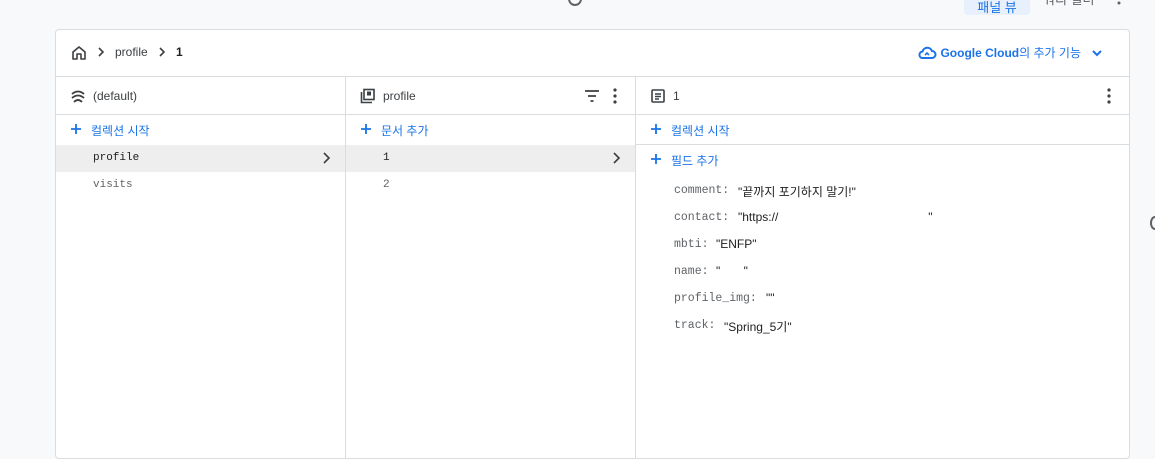 The height and width of the screenshot is (459, 1155). I want to click on list-item: 2, so click(490, 185).